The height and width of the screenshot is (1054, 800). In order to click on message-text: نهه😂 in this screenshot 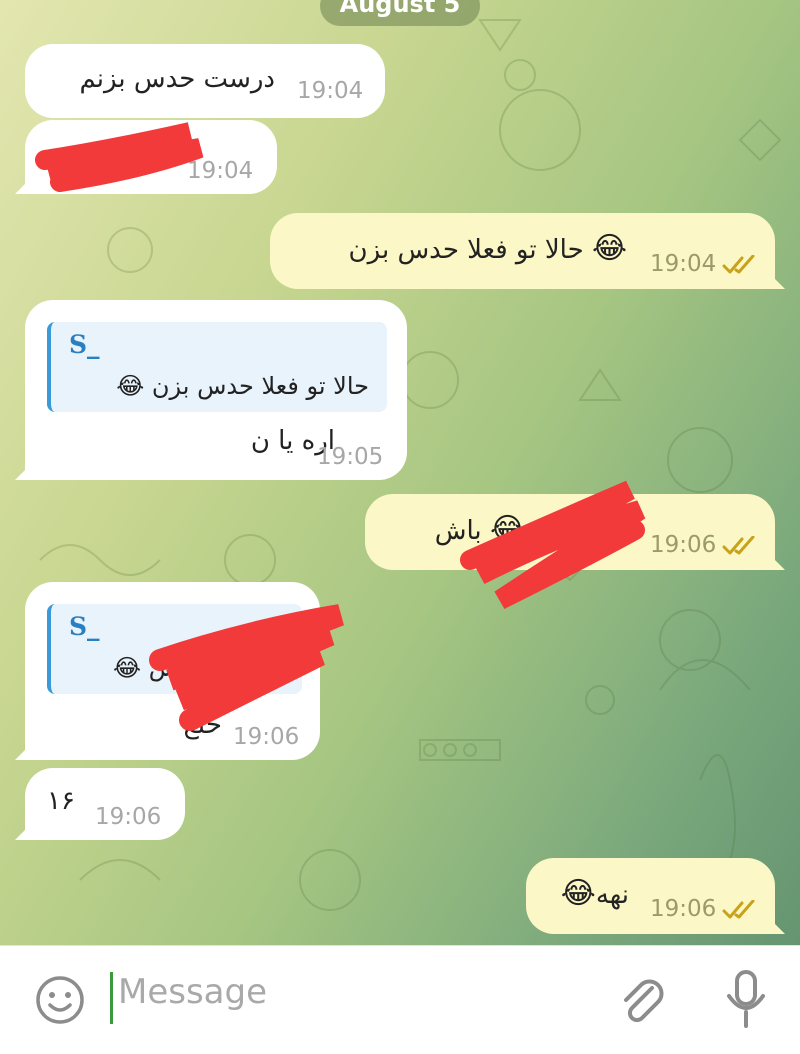, I will do `click(594, 893)`.